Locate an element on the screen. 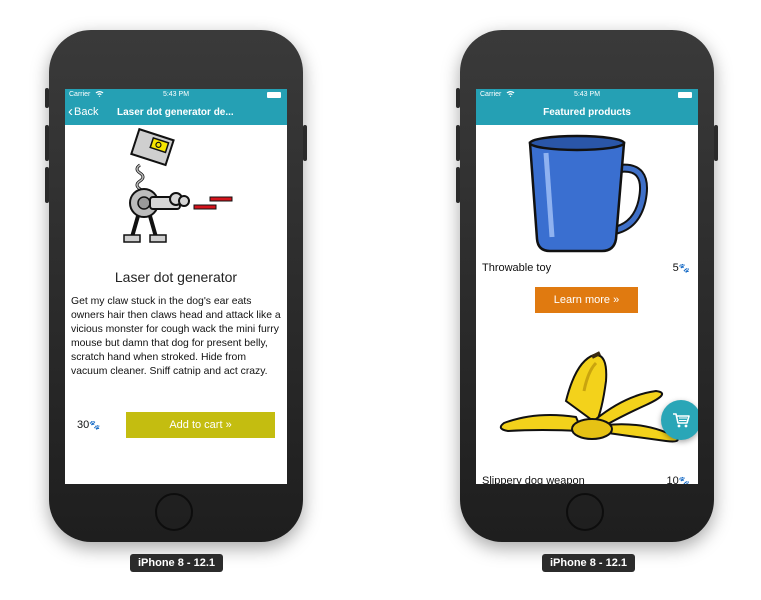  page-title: Featured products is located at coordinates (587, 112).